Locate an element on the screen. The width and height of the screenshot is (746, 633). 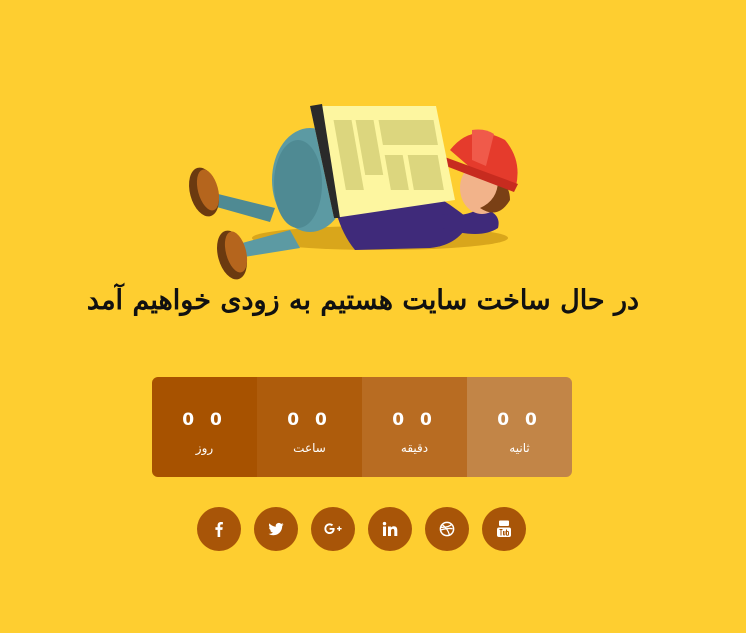
youtube-button is located at coordinates (504, 529).